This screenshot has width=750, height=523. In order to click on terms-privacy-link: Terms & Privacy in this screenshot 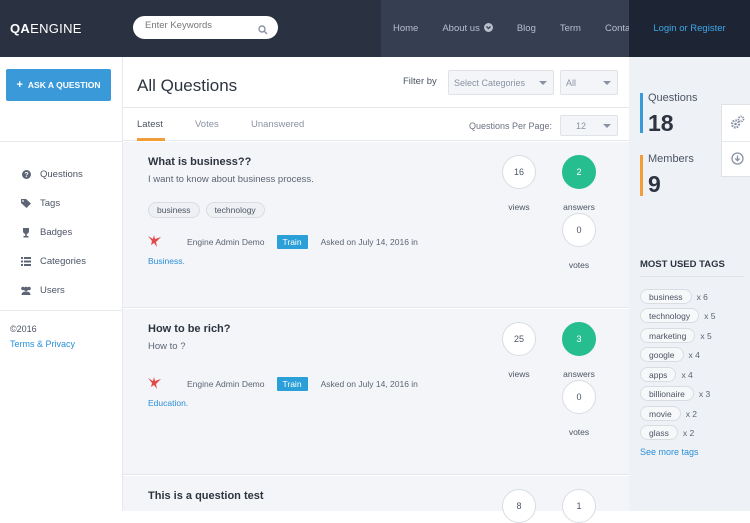, I will do `click(42, 344)`.